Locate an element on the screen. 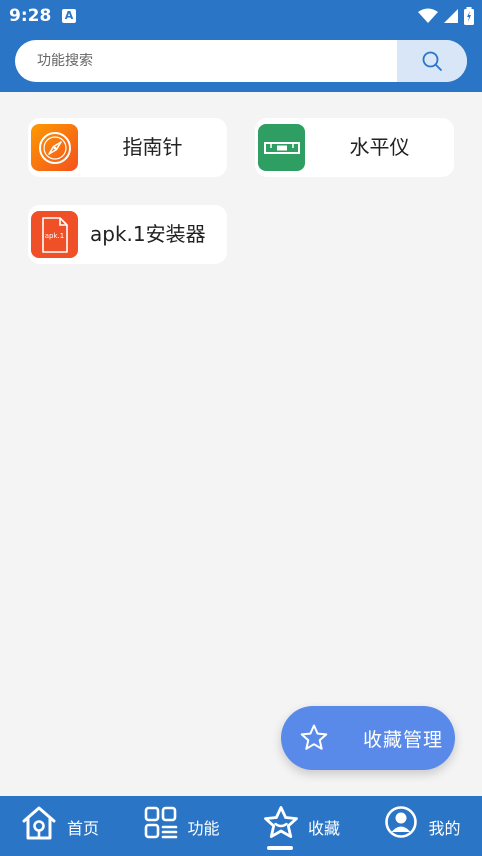  nav-label: 首页 is located at coordinates (83, 828).